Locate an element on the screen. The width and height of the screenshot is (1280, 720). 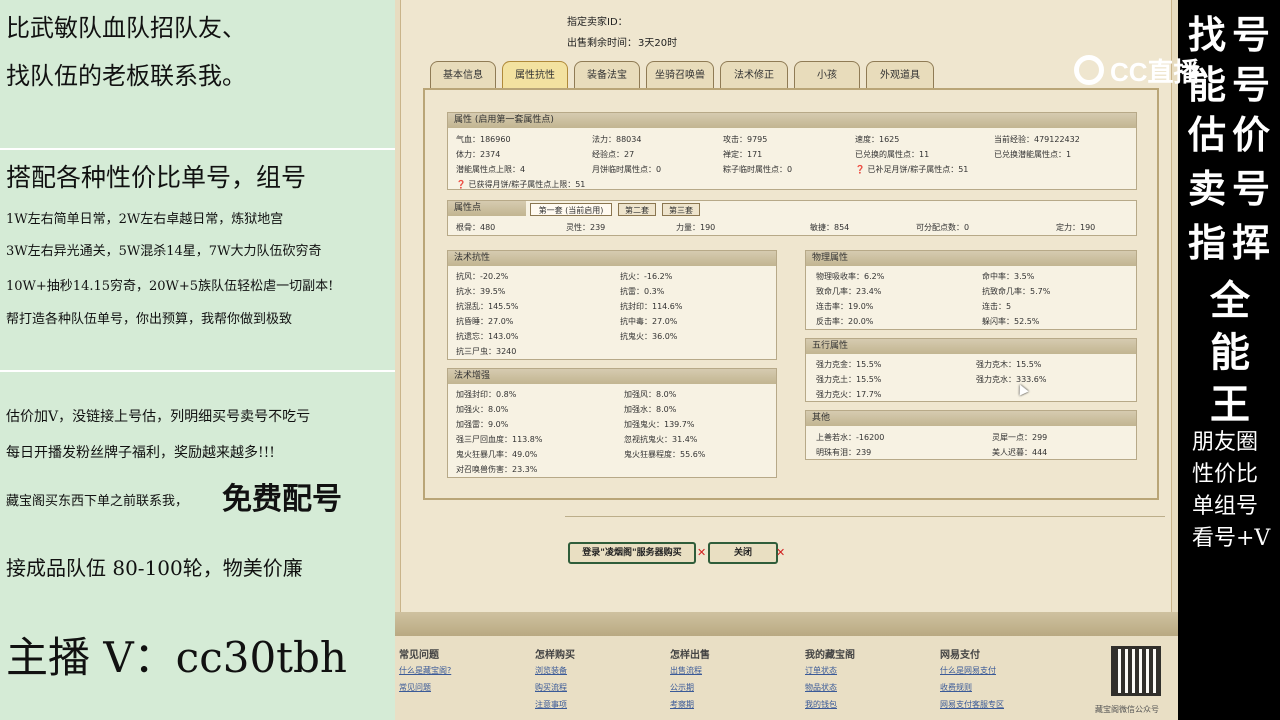
stat: 加强雷：9.0% is located at coordinates (482, 424).